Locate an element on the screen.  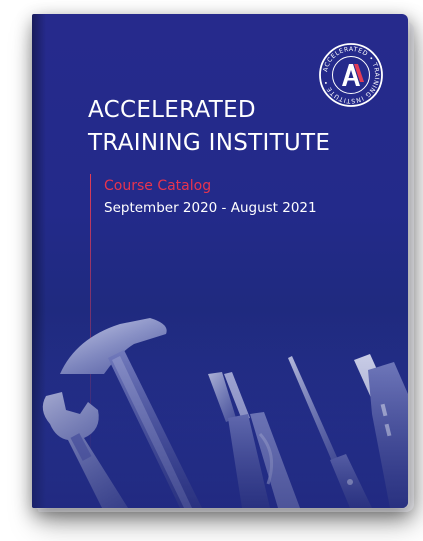
catalog-title: ACCELERATED TRAINING INSTITUTE is located at coordinates (209, 127).